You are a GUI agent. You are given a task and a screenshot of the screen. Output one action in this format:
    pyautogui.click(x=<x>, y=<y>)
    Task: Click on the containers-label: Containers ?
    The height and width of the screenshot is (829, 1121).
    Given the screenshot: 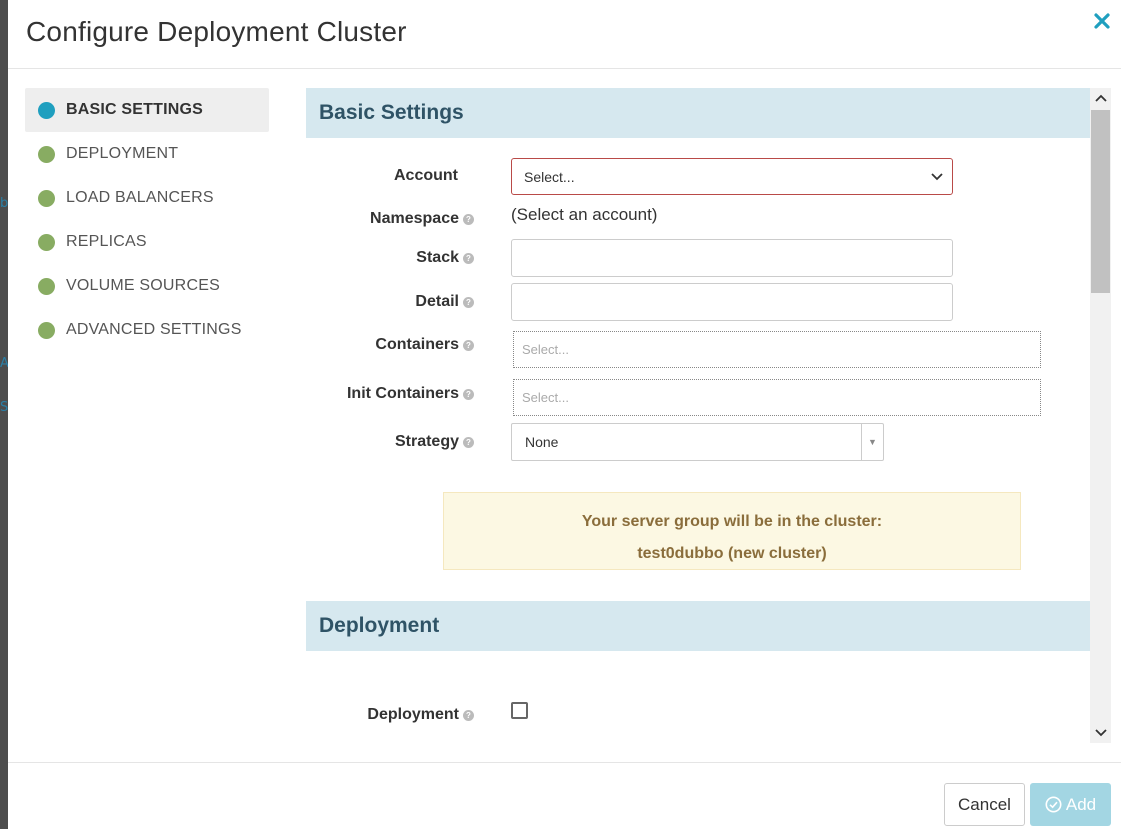 What is the action you would take?
    pyautogui.click(x=424, y=345)
    